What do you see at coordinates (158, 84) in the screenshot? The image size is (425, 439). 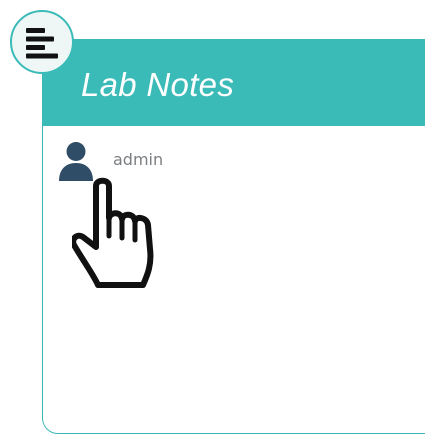 I see `panel-title: Lab Notes` at bounding box center [158, 84].